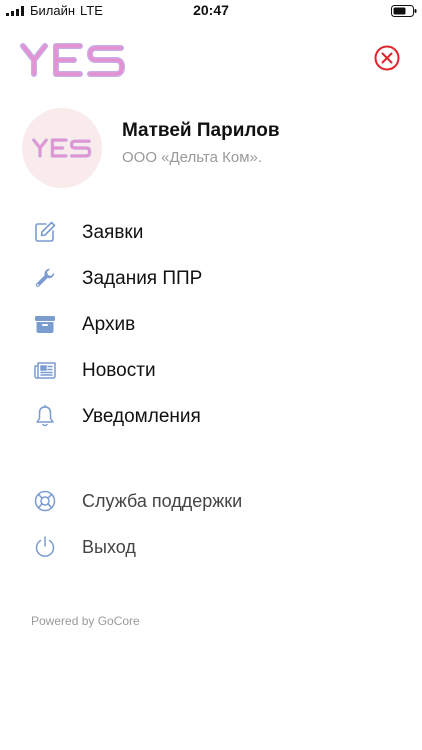 This screenshot has width=422, height=750. Describe the element at coordinates (45, 415) in the screenshot. I see `bell-icon` at that location.